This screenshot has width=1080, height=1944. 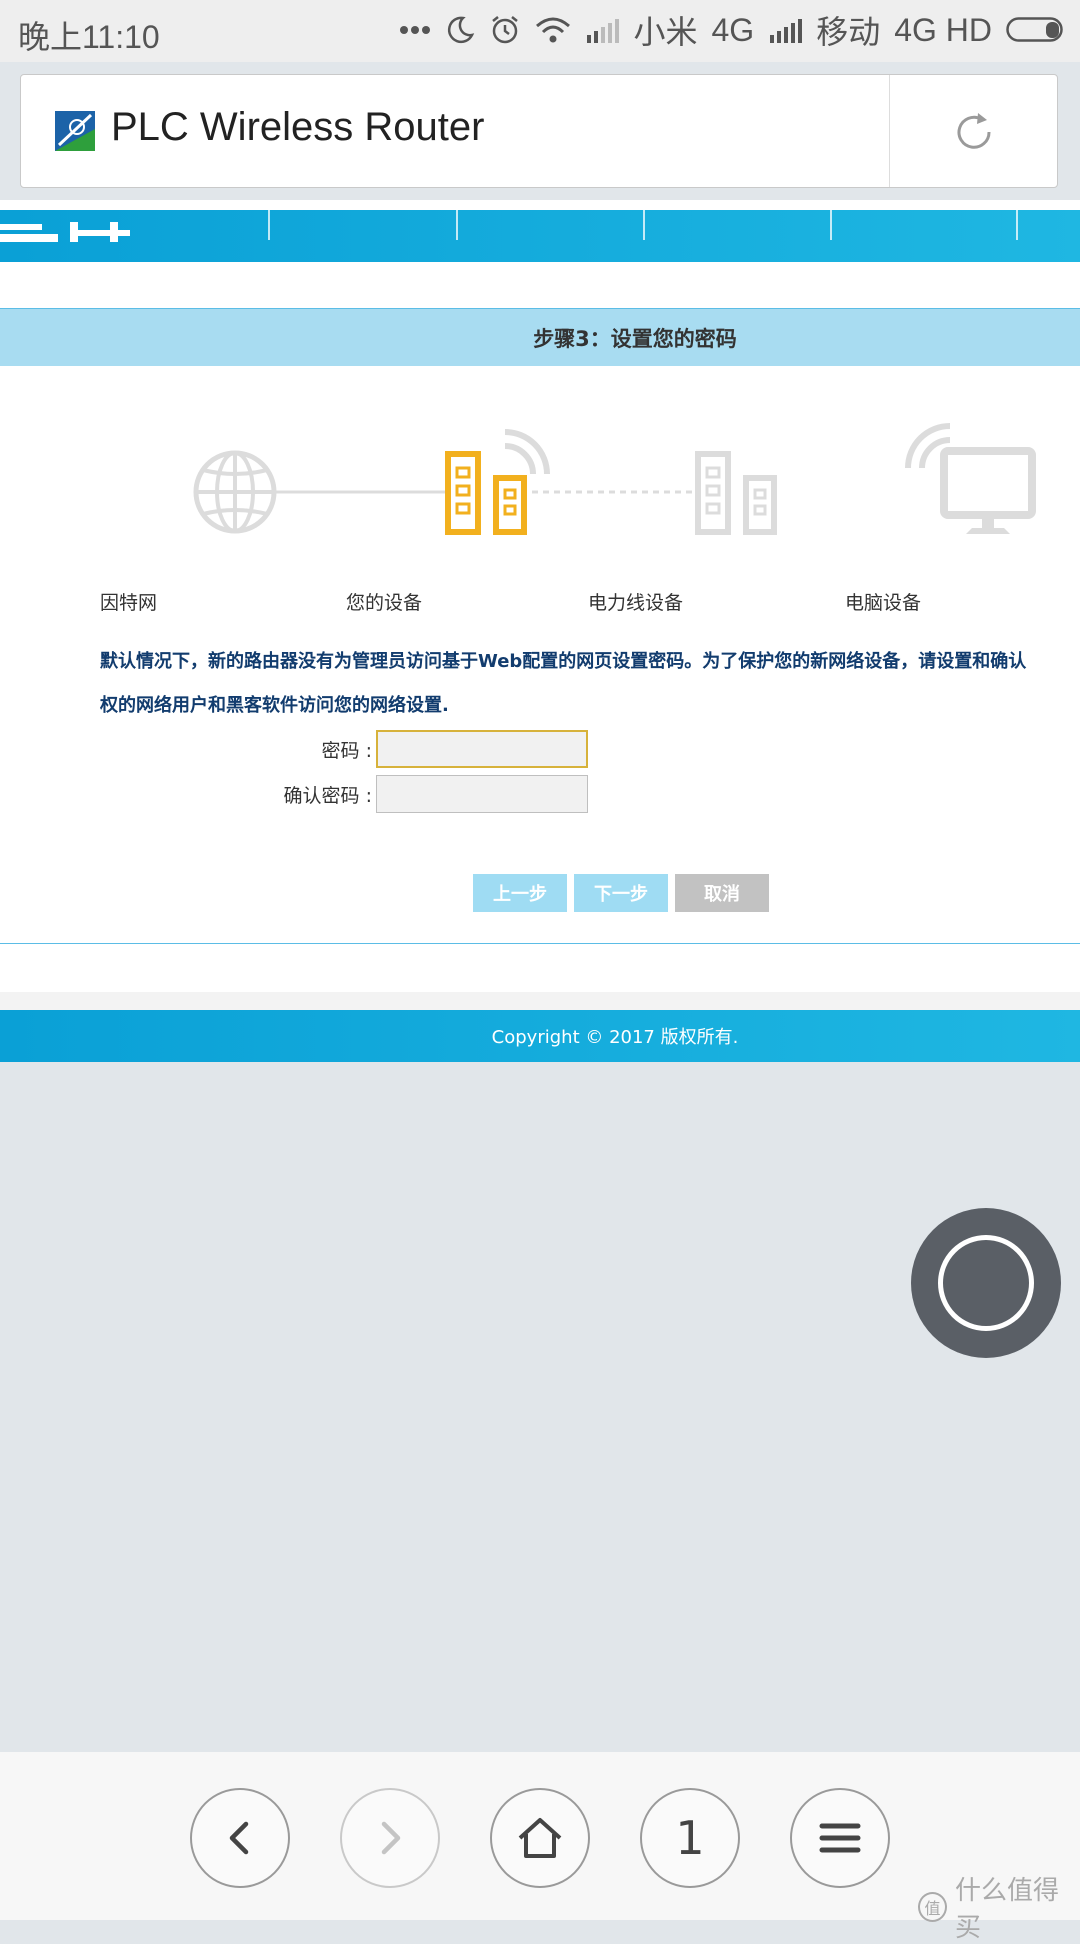 What do you see at coordinates (482, 794) in the screenshot?
I see `confirm-password-input` at bounding box center [482, 794].